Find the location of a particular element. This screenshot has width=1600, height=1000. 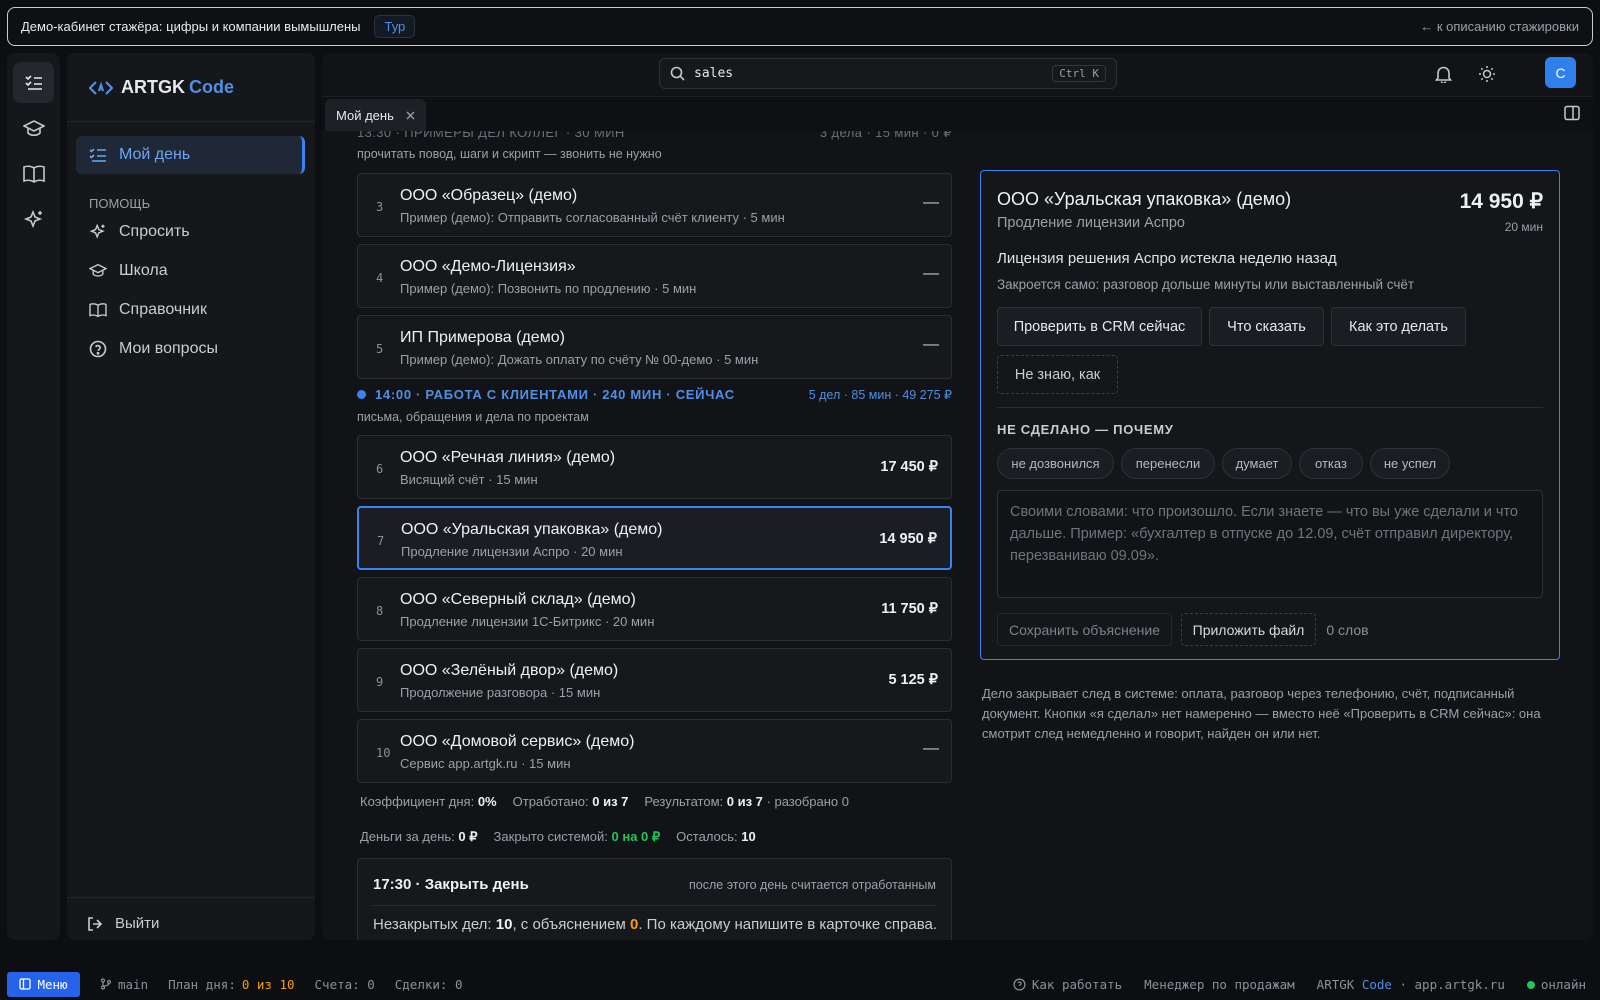

sidebar-item-my-questions: Мои вопросы is located at coordinates (153, 349).